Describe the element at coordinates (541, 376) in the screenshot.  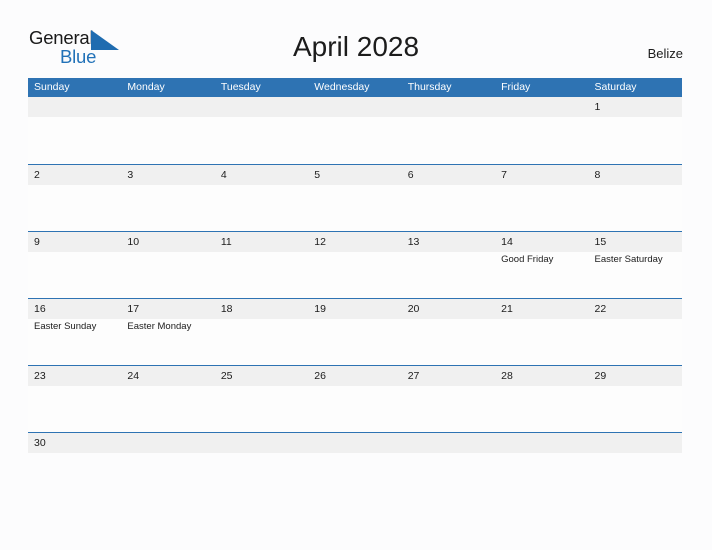
I see `calendar-day-cell: 28` at that location.